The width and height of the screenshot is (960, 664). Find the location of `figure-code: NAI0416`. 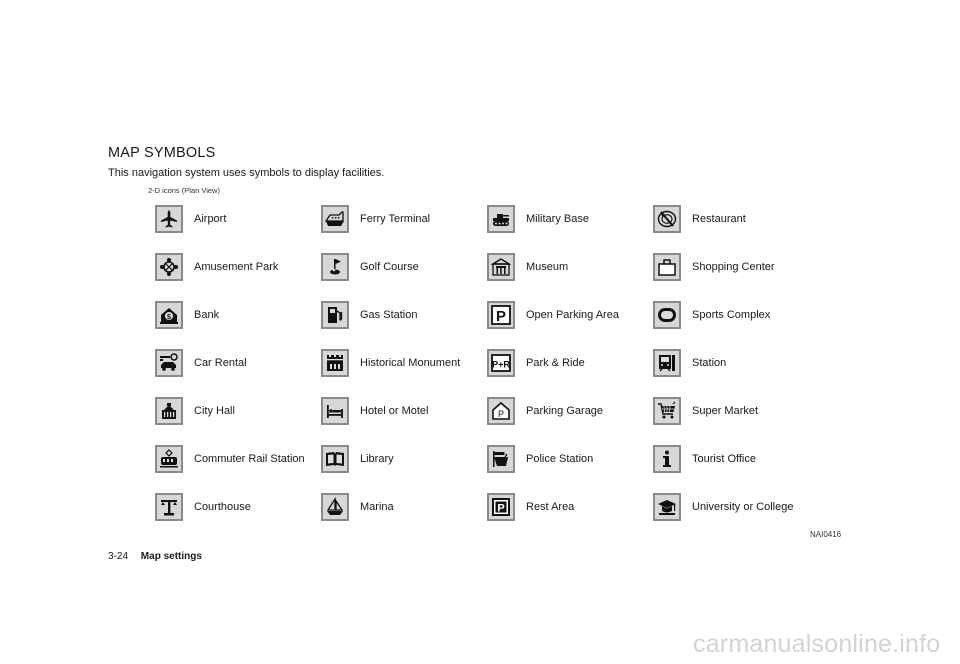

figure-code: NAI0416 is located at coordinates (826, 534).